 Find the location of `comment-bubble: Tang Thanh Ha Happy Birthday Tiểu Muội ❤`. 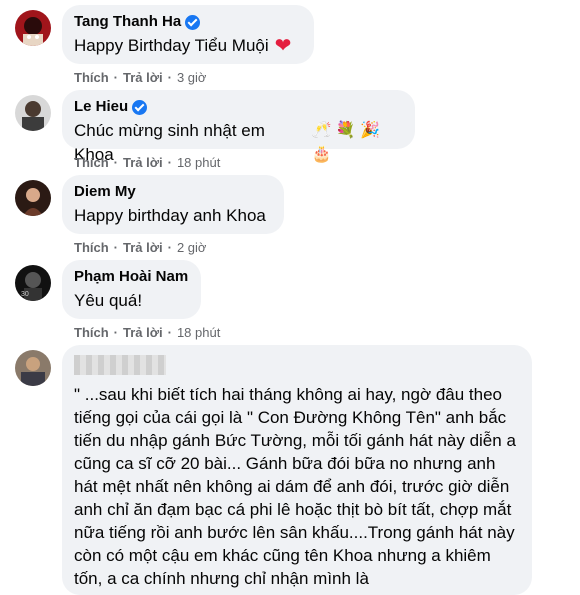

comment-bubble: Tang Thanh Ha Happy Birthday Tiểu Muội ❤ is located at coordinates (188, 34).